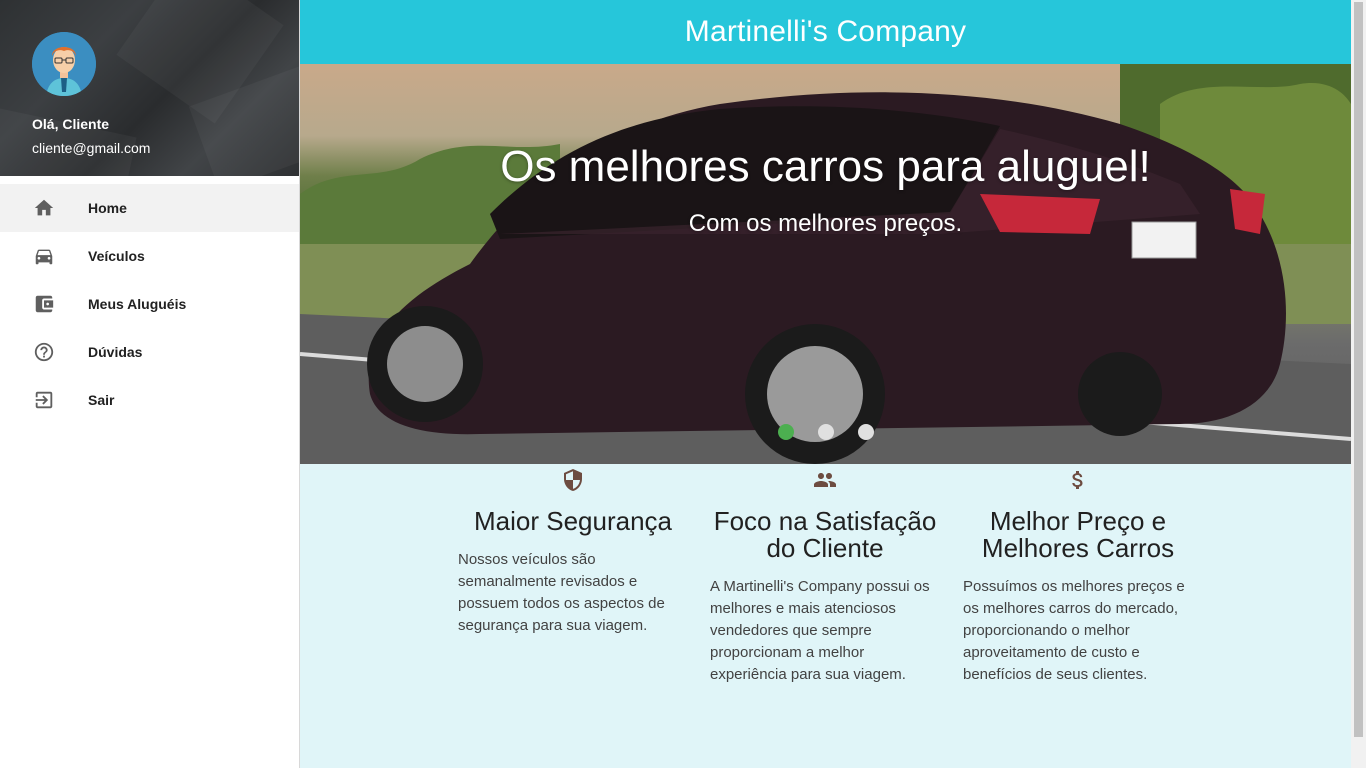  I want to click on hero-subtitle: Com os melhores preços., so click(825, 223).